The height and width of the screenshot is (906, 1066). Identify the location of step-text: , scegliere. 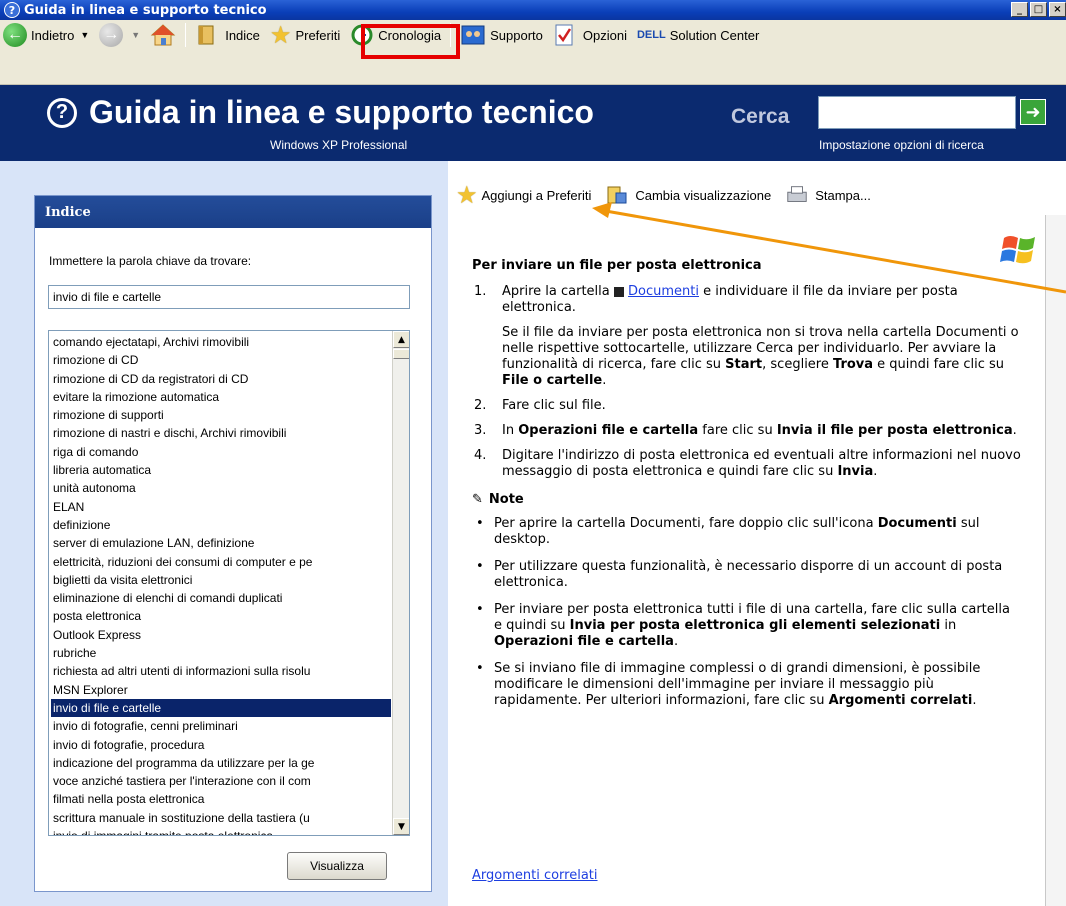
(795, 364).